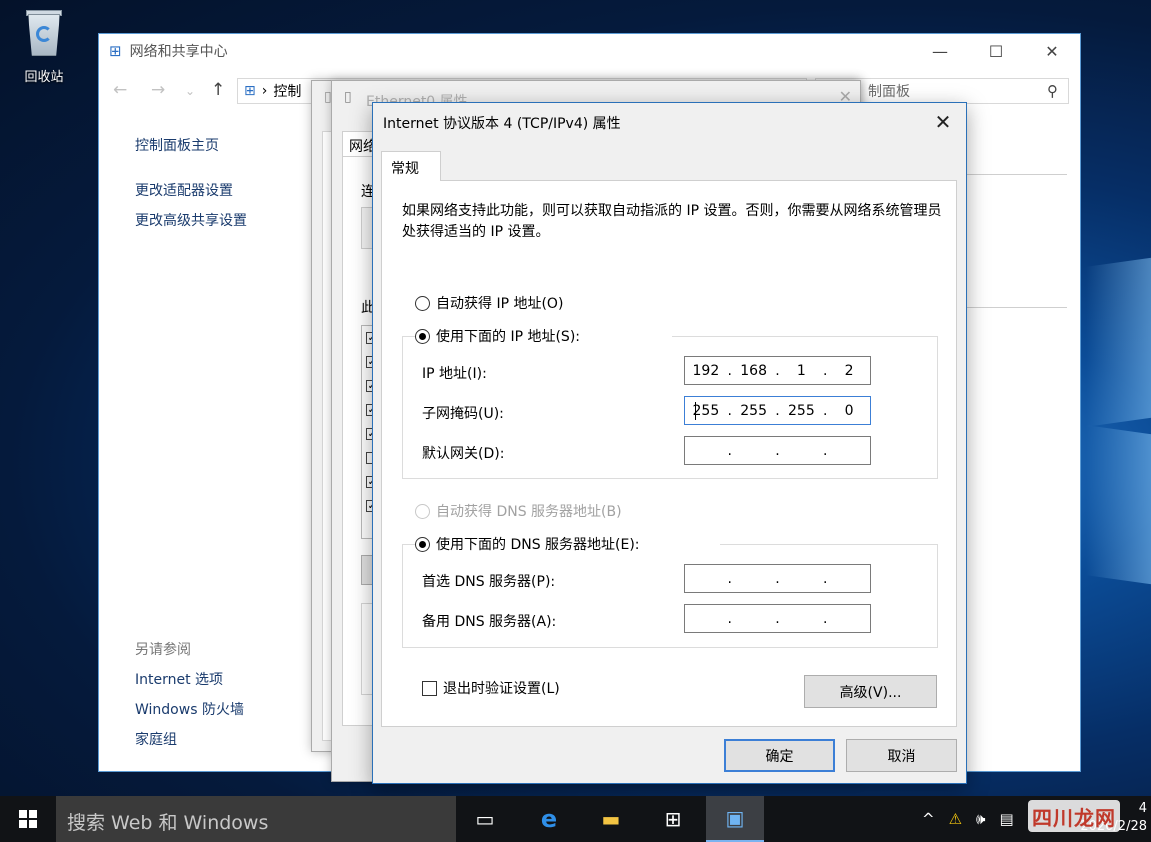 Image resolution: width=1151 pixels, height=842 pixels. I want to click on task-view-icon: ▭, so click(485, 819).